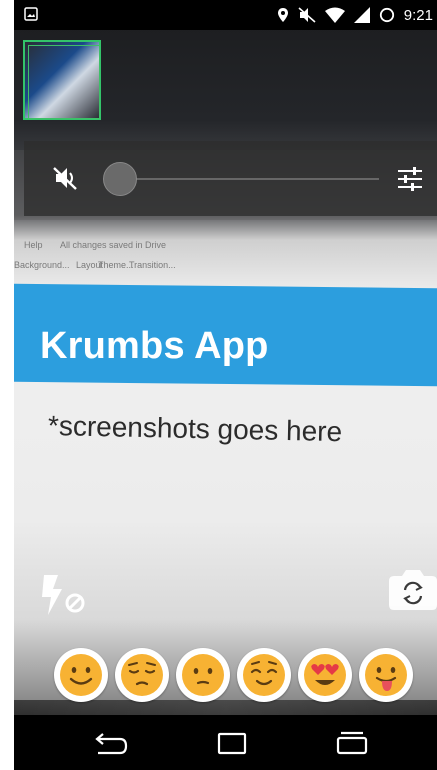 Image resolution: width=437 pixels, height=770 pixels. I want to click on signal-icon, so click(361, 15).